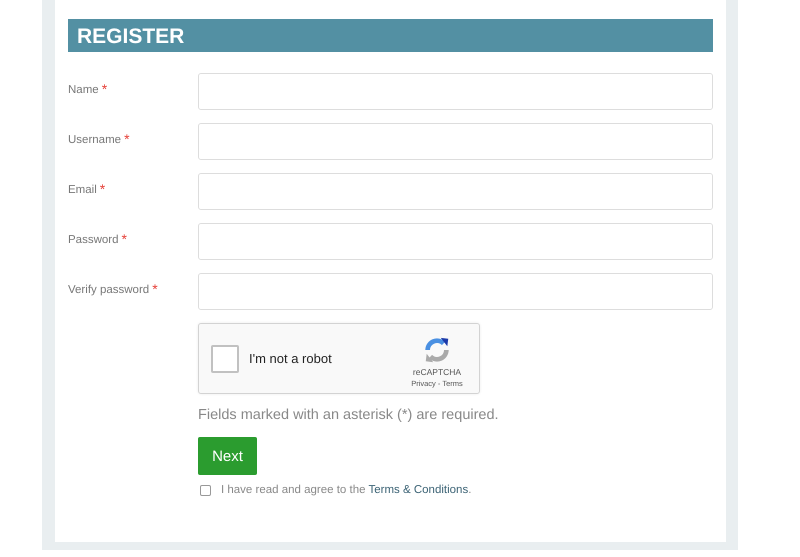 The image size is (800, 557). Describe the element at coordinates (225, 358) in the screenshot. I see `captcha-checkbox` at that location.